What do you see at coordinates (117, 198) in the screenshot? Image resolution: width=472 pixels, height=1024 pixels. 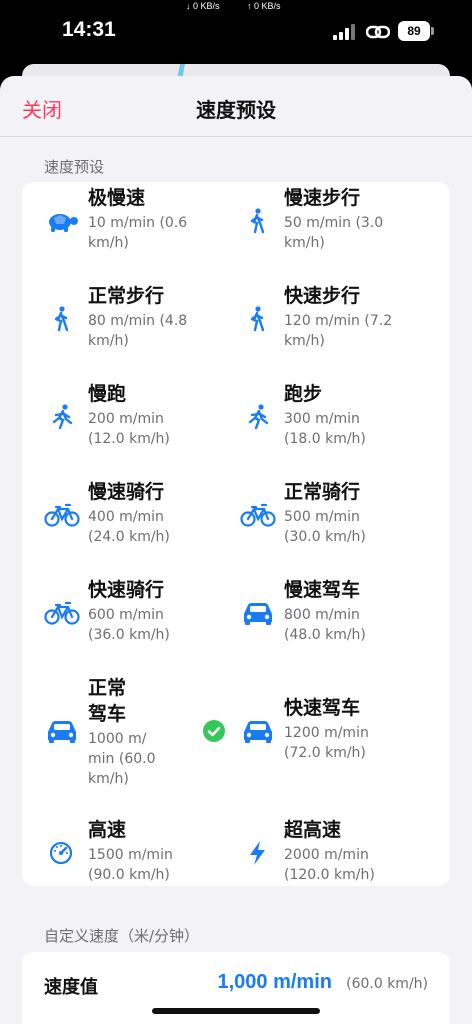 I see `preset-name: 极慢速` at bounding box center [117, 198].